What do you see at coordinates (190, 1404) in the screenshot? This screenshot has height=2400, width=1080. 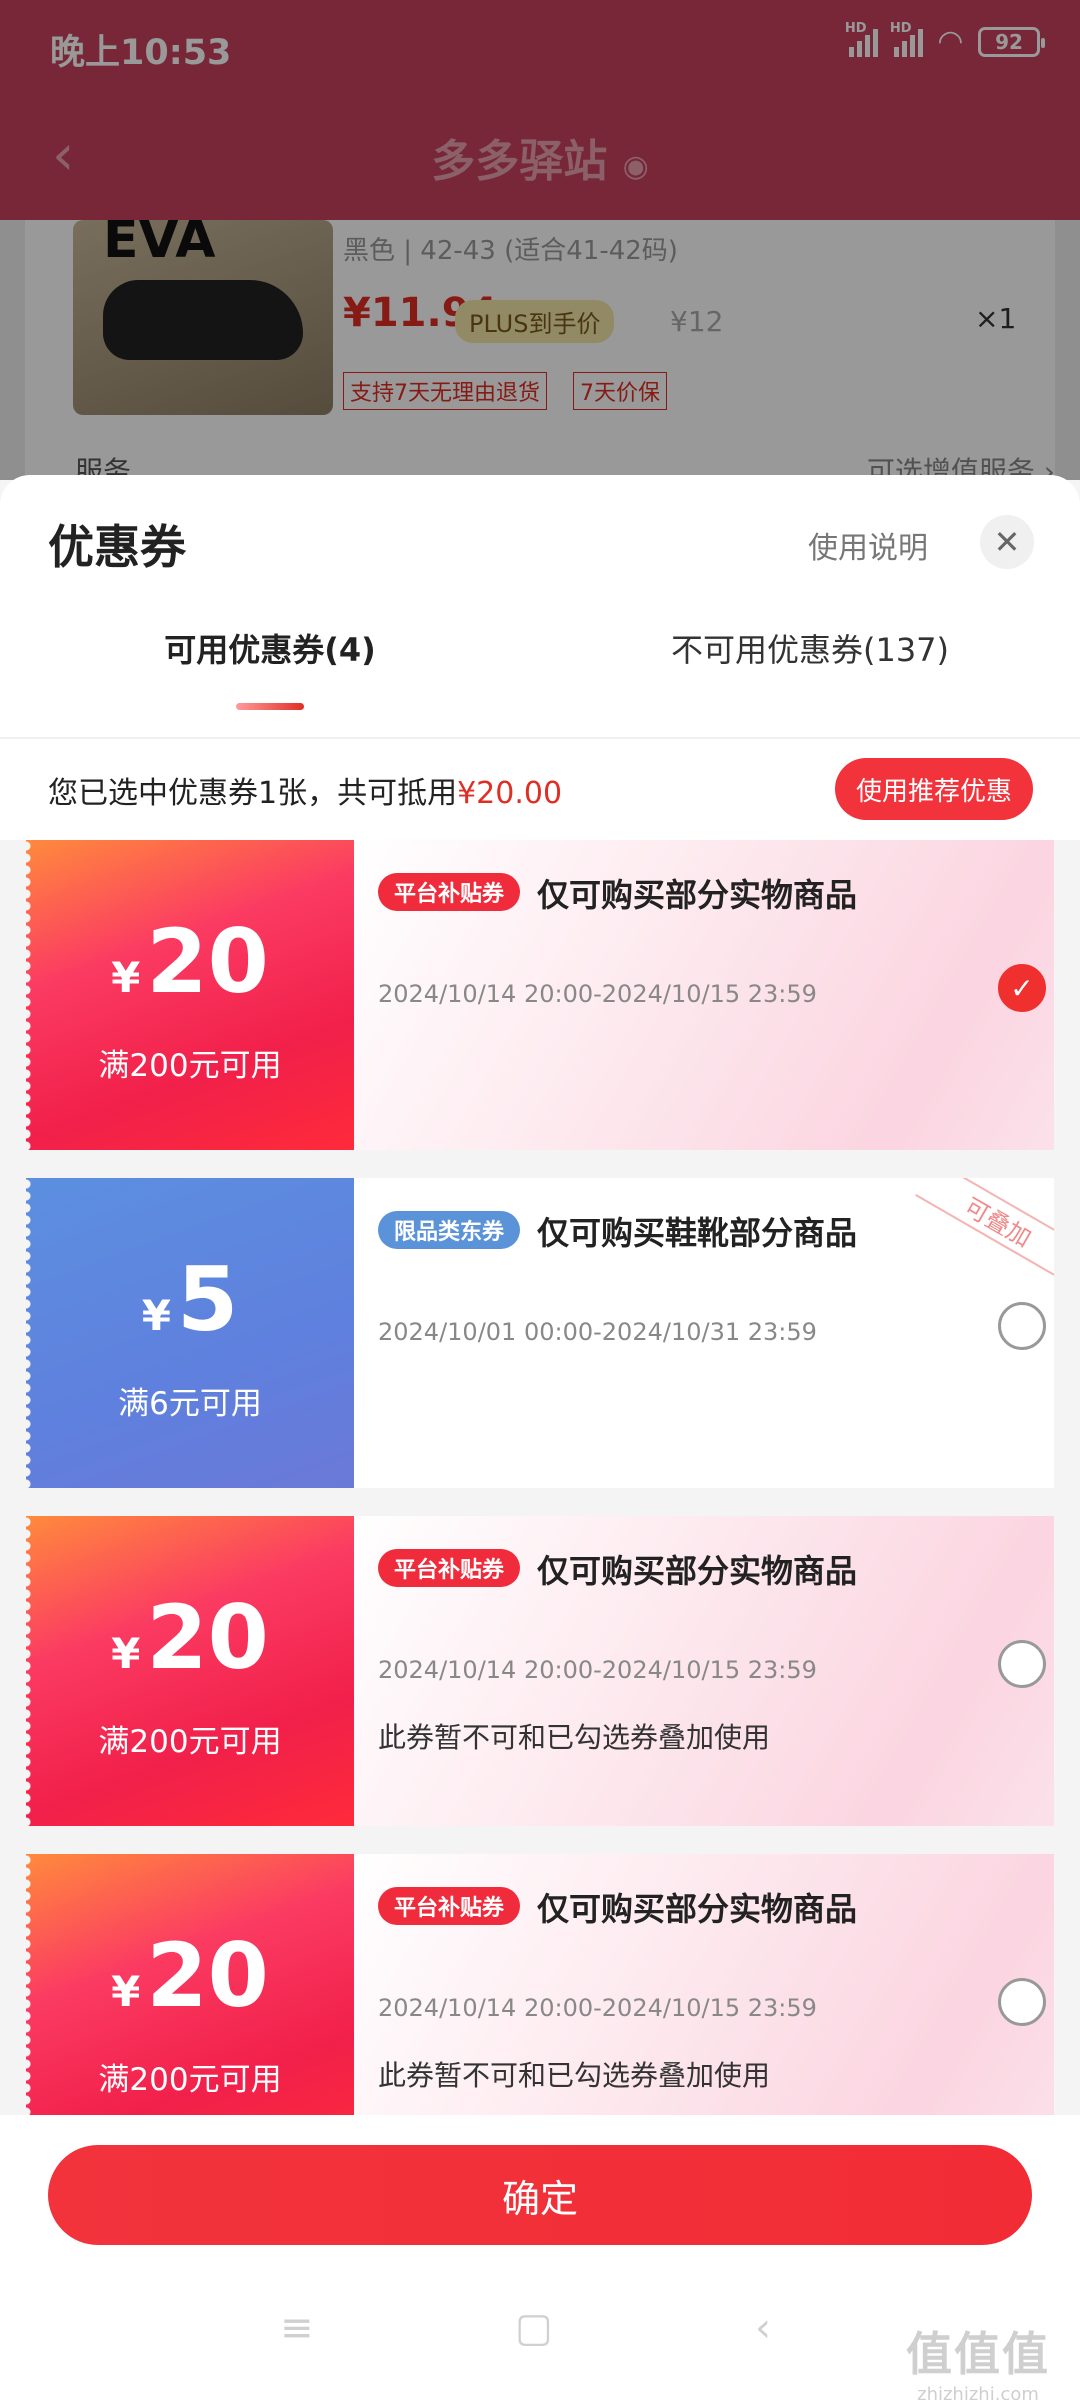 I see `coupon-condition: 满6元可用` at bounding box center [190, 1404].